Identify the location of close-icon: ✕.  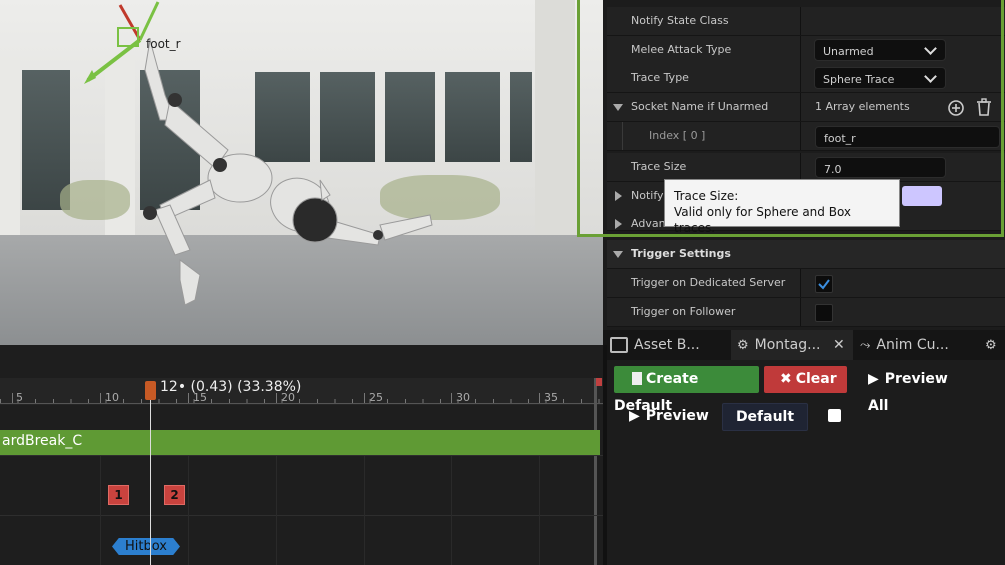
(839, 345).